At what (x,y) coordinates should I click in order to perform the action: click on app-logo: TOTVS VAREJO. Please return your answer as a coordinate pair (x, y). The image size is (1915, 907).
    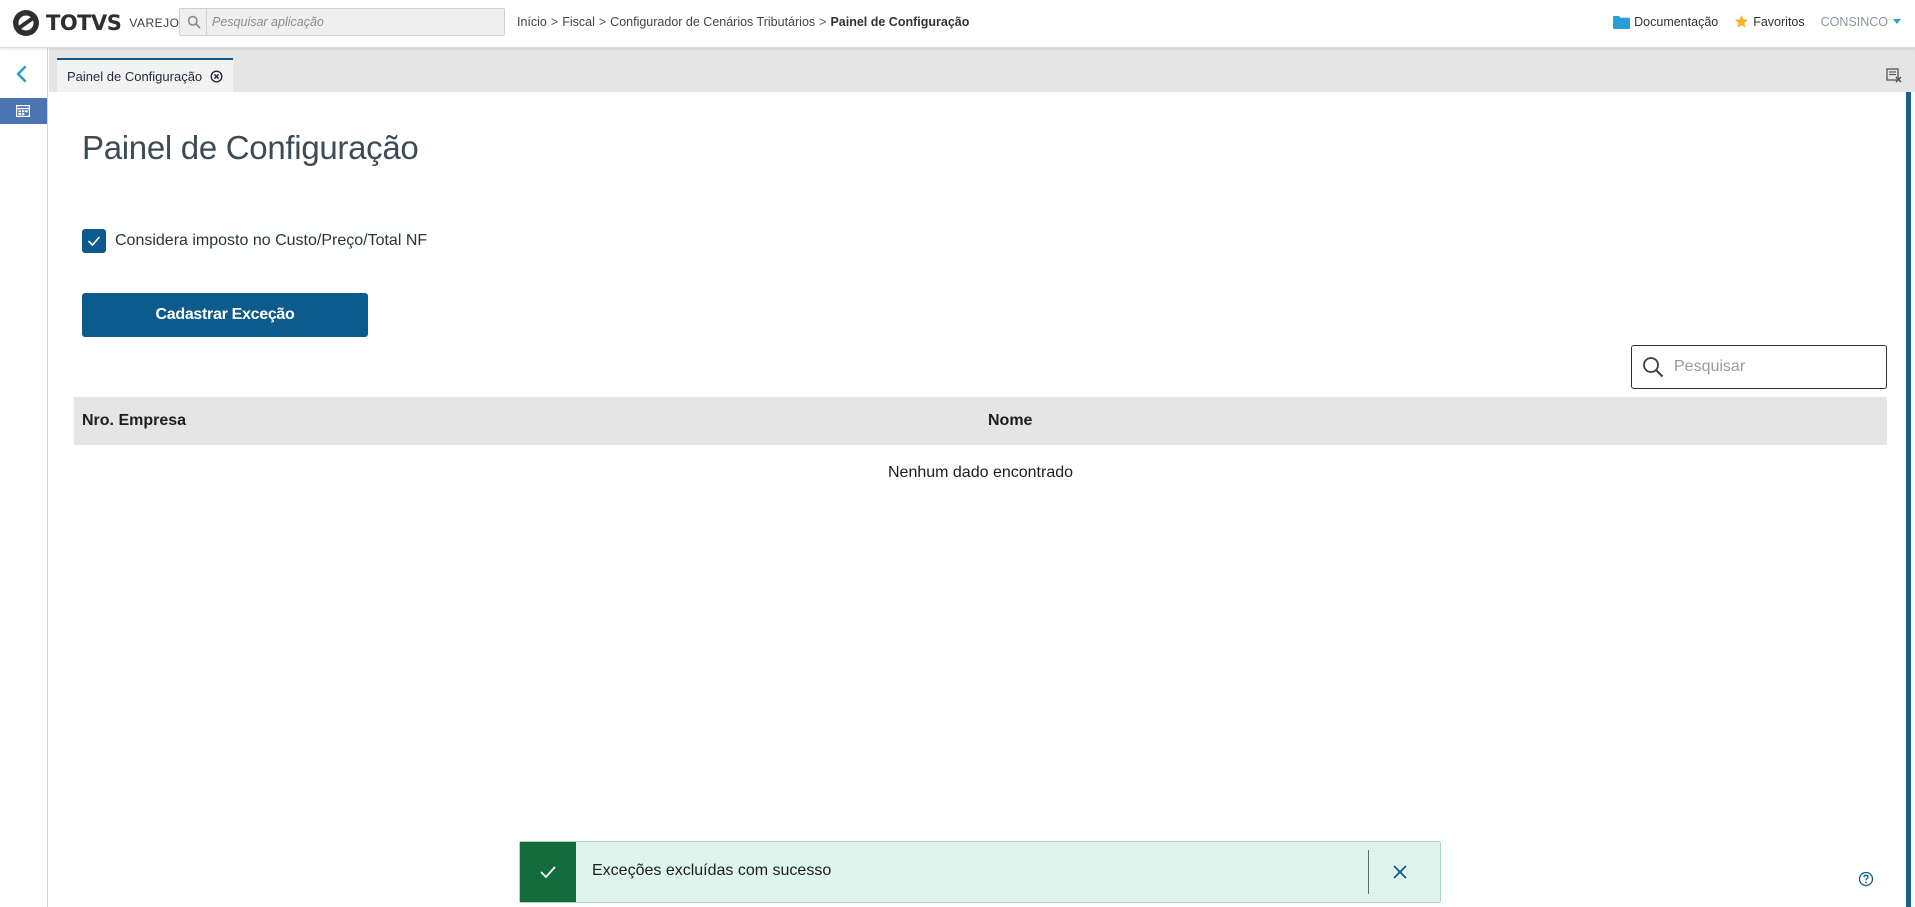
    Looking at the image, I should click on (96, 23).